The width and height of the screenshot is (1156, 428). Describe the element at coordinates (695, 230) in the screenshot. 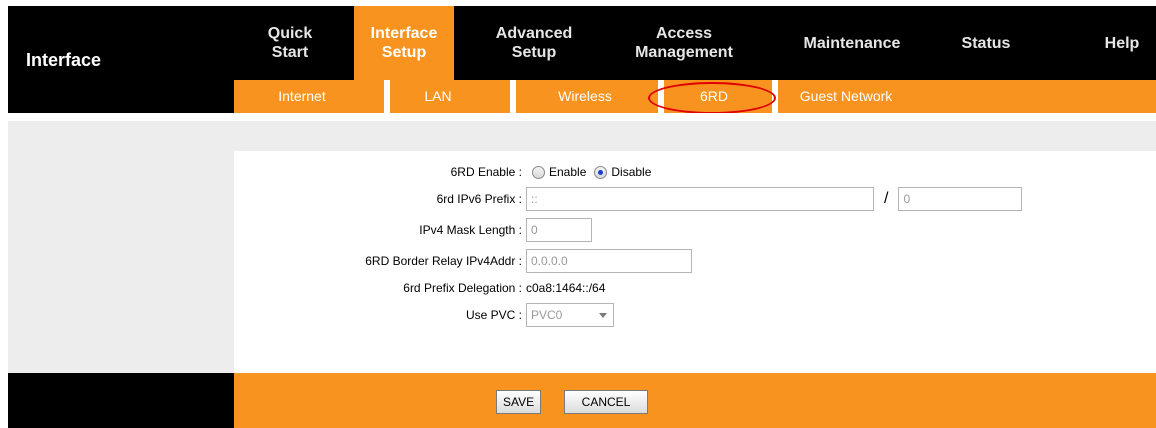

I see `row-ipv4-mask: IPv4 Mask Length : 0` at that location.